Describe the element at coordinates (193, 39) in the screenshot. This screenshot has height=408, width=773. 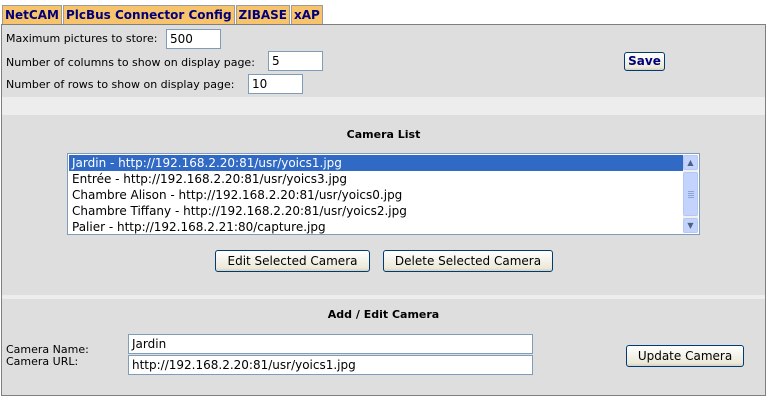
I see `max-pictures-input: 500` at that location.